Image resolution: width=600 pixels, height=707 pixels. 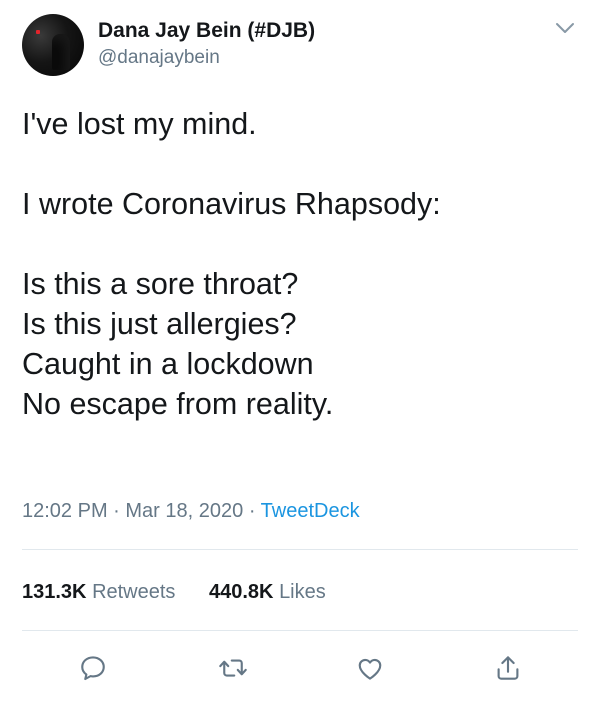 What do you see at coordinates (241, 592) in the screenshot?
I see `likes-count: 440.8K` at bounding box center [241, 592].